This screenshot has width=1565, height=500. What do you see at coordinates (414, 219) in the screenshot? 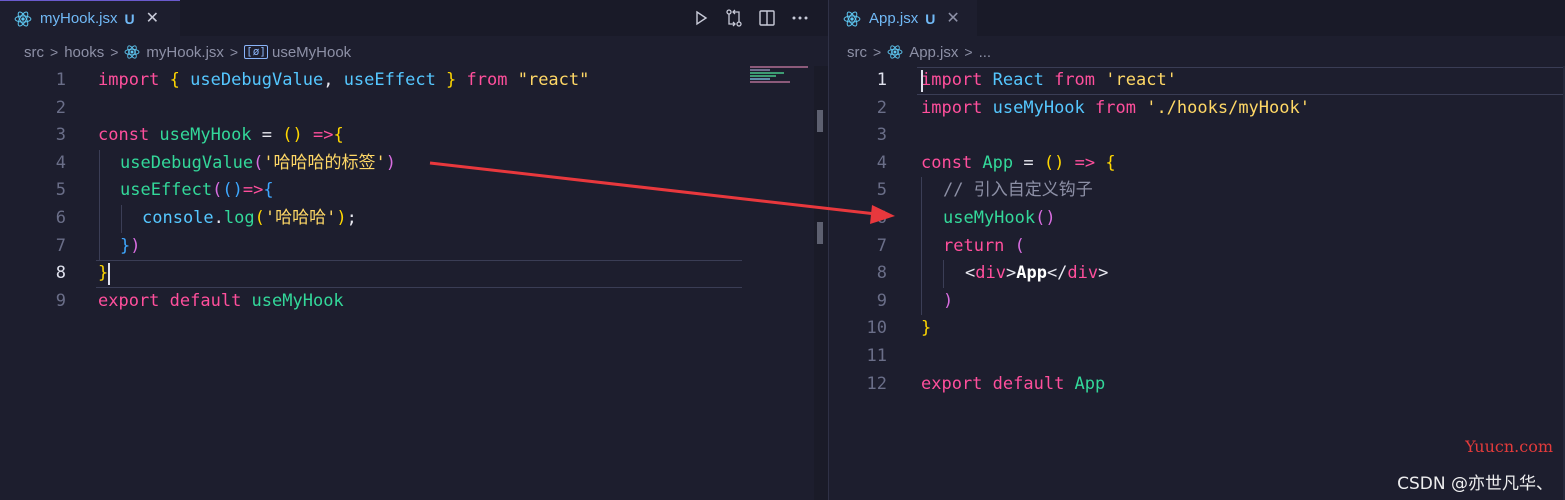
I see `code-line: 6 console.log('哈哈哈');` at bounding box center [414, 219].